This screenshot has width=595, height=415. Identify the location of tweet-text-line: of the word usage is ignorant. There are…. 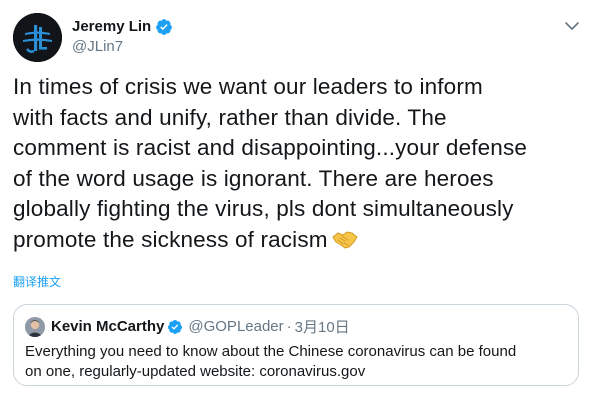
(253, 178).